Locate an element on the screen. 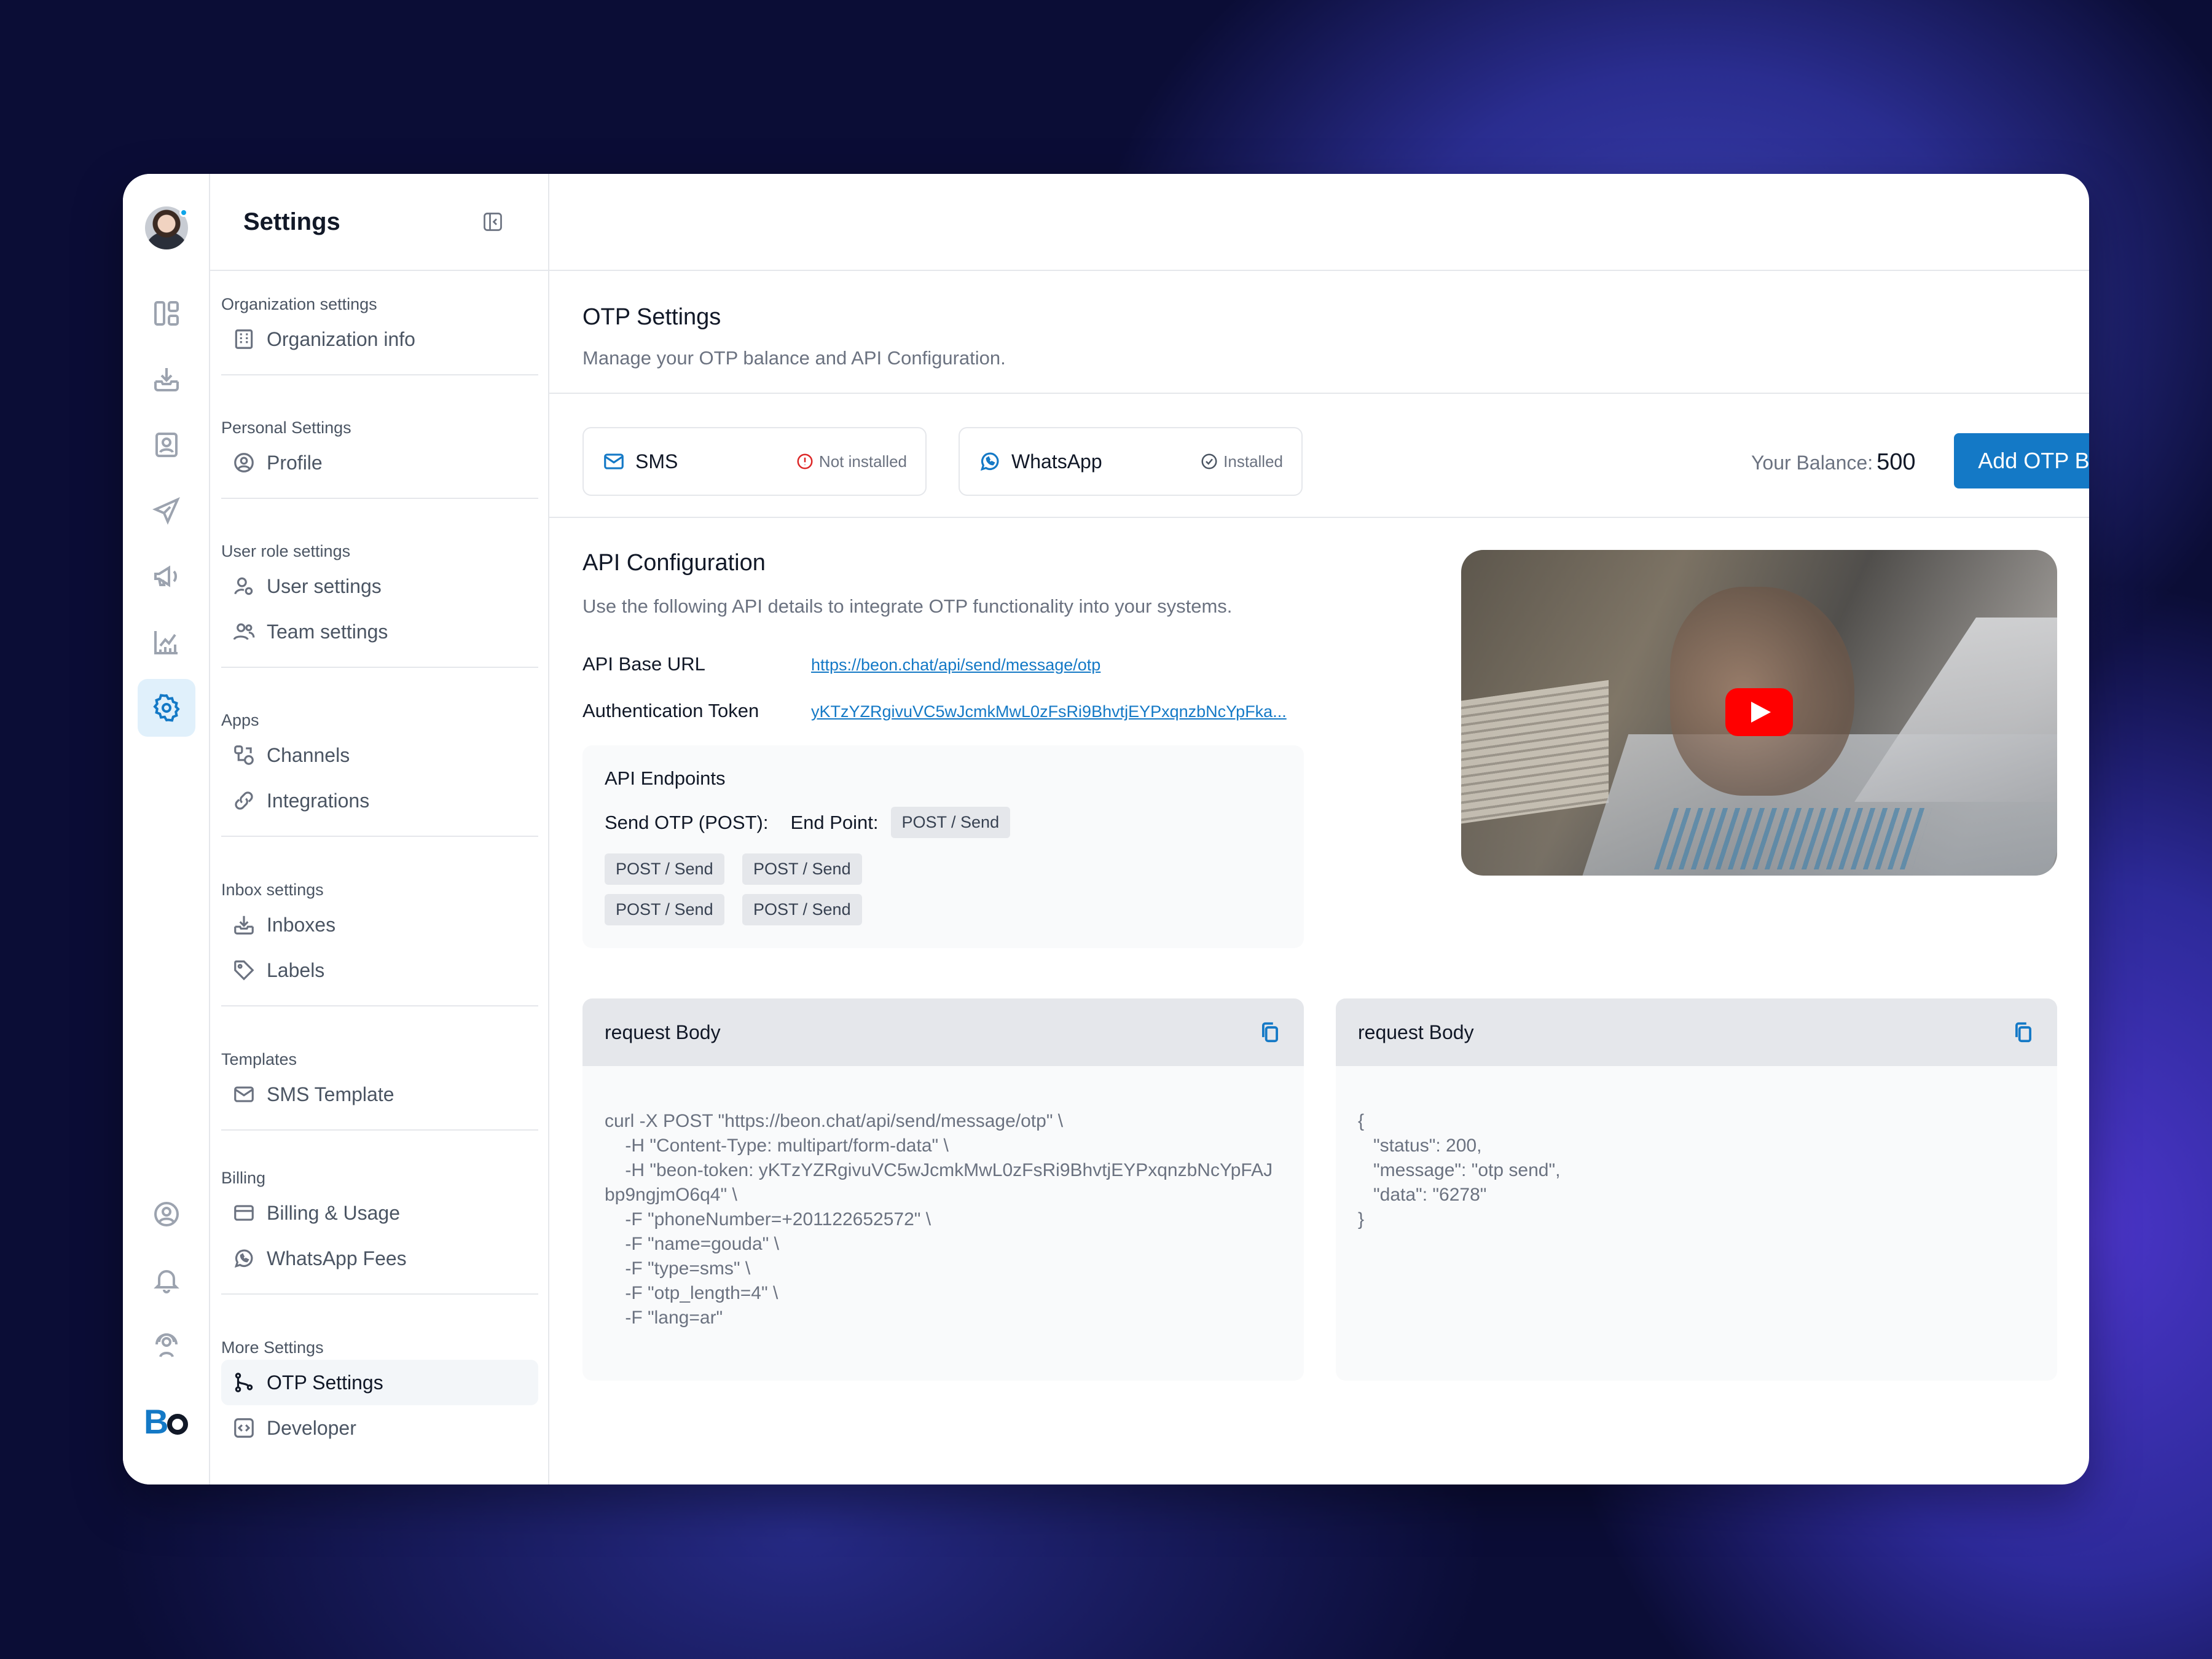 Image resolution: width=2212 pixels, height=1659 pixels. rail-reports is located at coordinates (166, 642).